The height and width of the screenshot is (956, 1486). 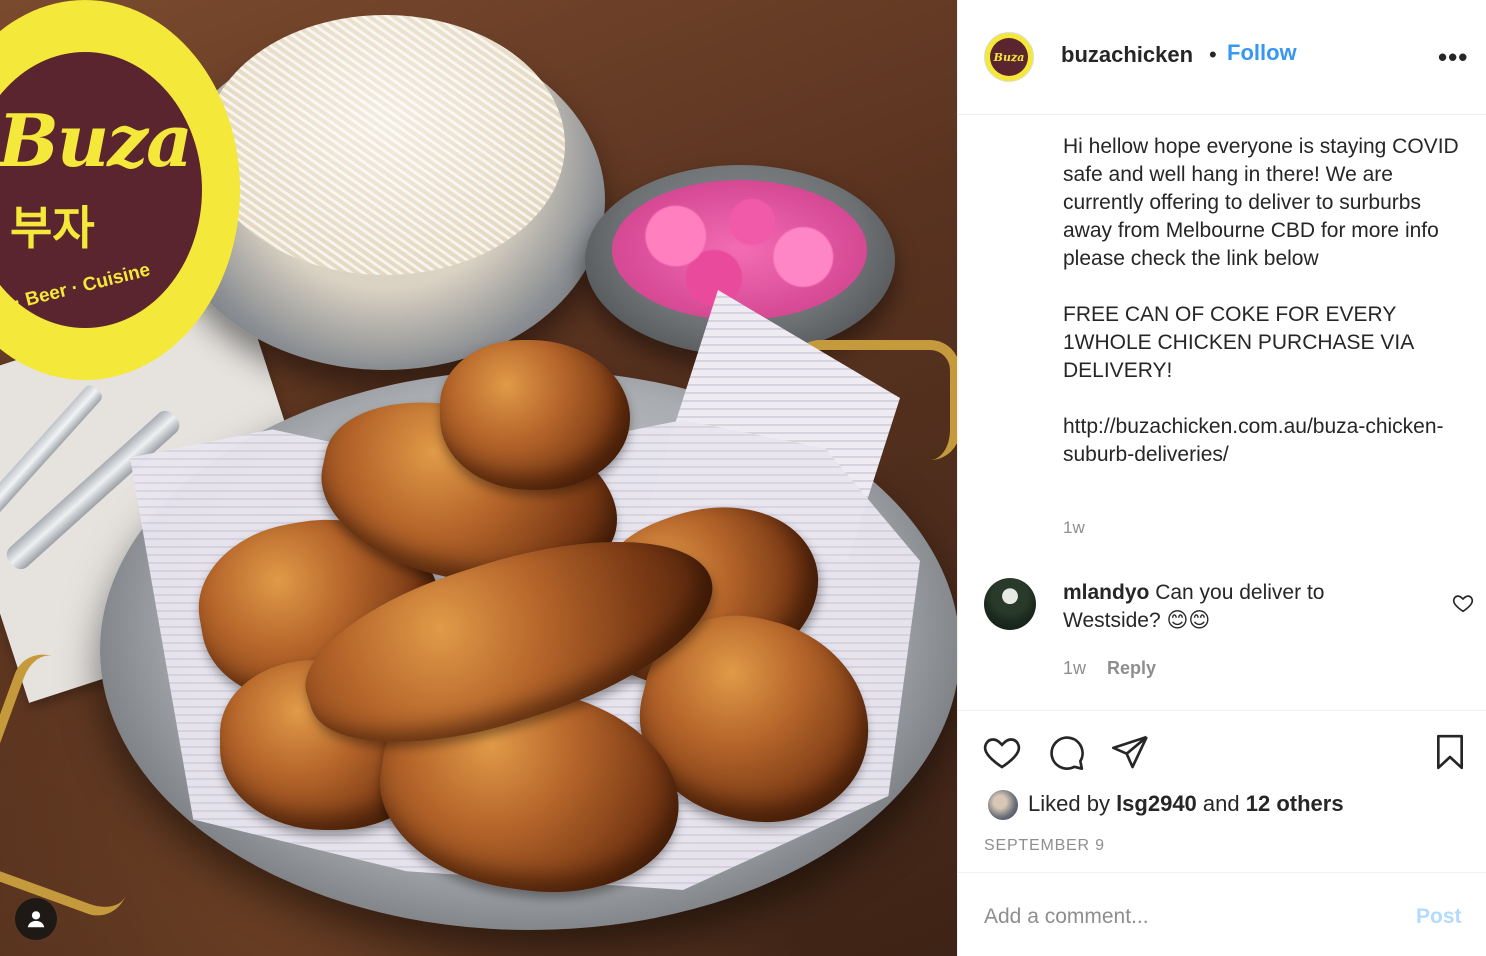 I want to click on post-header: Buza buzachicken • Follow •••, so click(x=1222, y=57).